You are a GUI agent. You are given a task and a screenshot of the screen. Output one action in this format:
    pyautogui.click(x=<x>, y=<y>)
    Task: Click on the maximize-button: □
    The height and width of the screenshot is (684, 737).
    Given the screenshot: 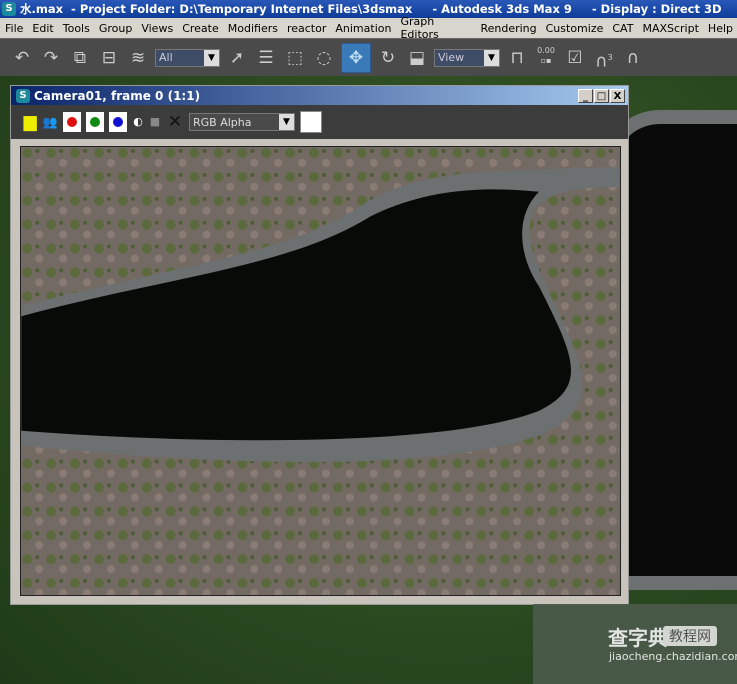 What is the action you would take?
    pyautogui.click(x=601, y=95)
    